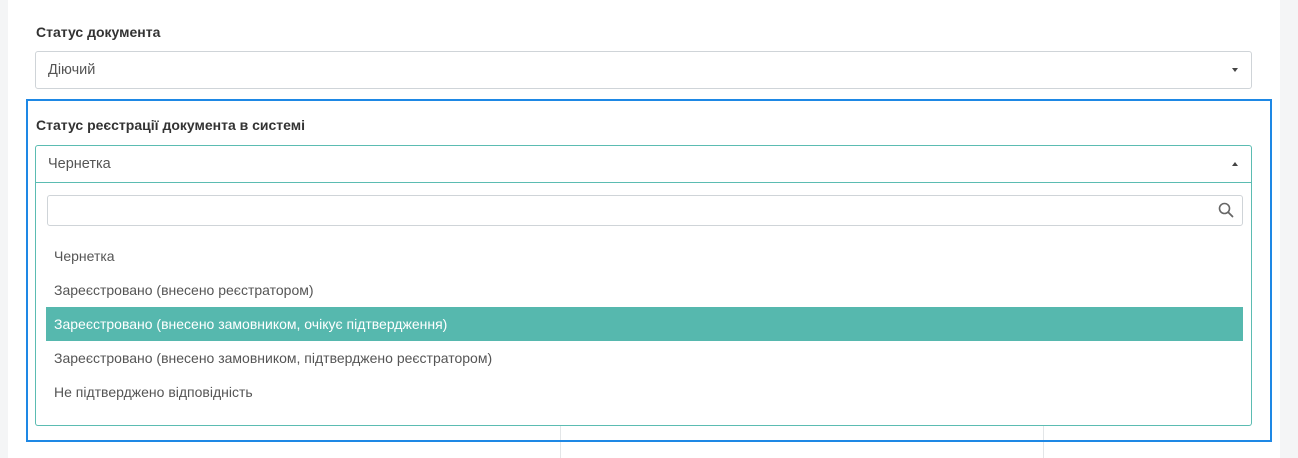 The height and width of the screenshot is (458, 1298). Describe the element at coordinates (628, 210) in the screenshot. I see `dropdown-search-input` at that location.